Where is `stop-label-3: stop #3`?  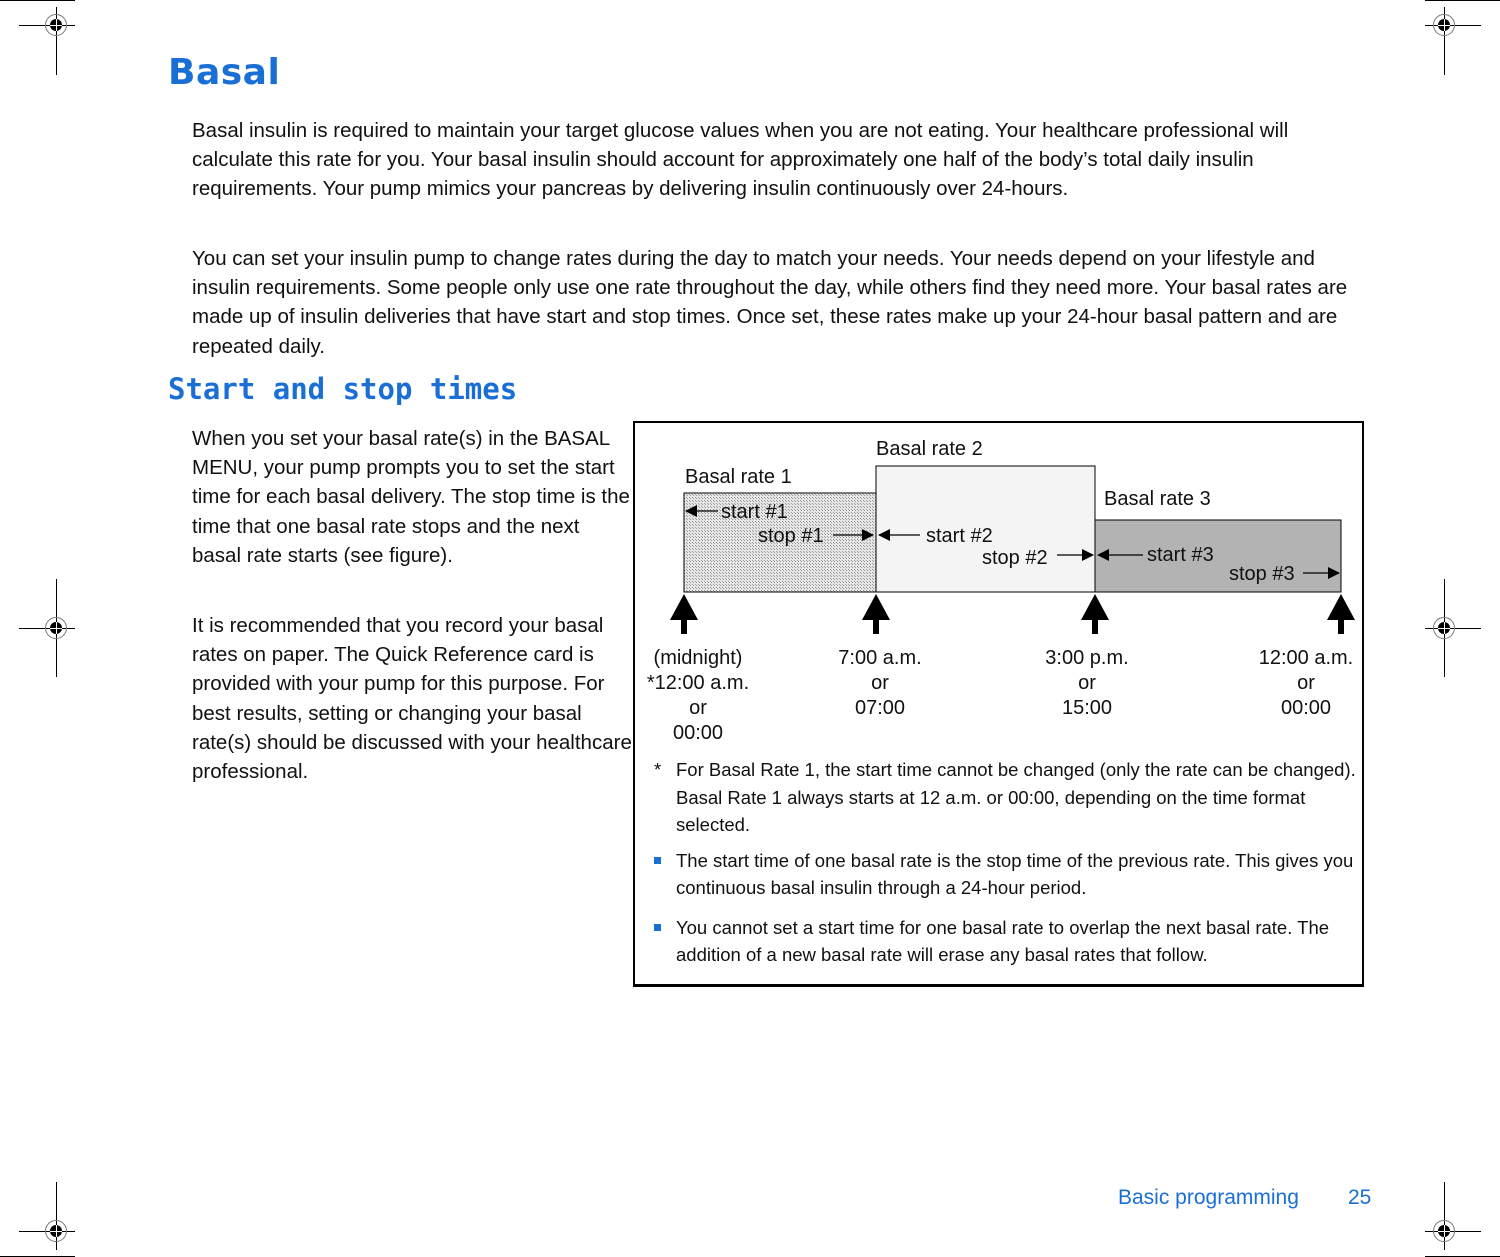 stop-label-3: stop #3 is located at coordinates (1262, 574).